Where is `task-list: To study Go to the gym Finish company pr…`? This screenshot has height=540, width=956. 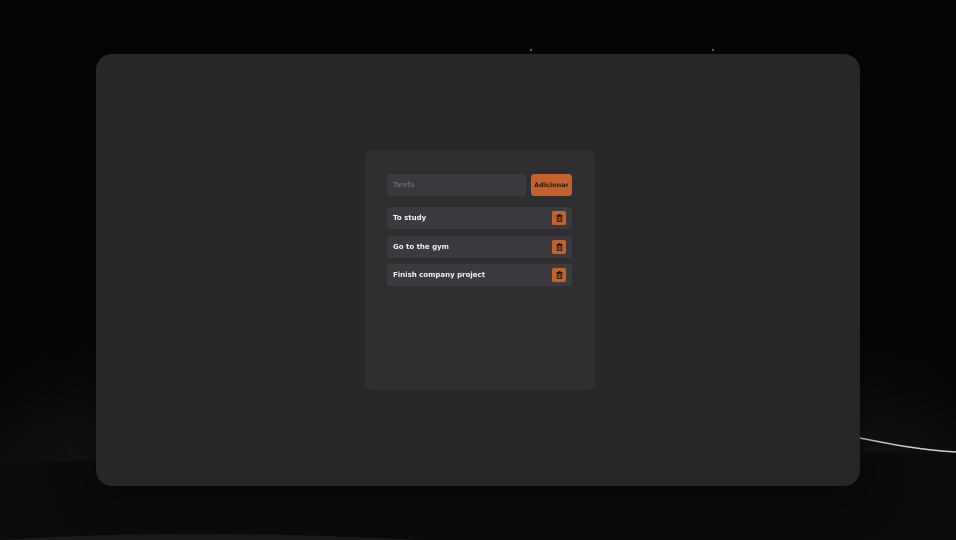
task-list: To study Go to the gym Finish company pr… is located at coordinates (479, 250).